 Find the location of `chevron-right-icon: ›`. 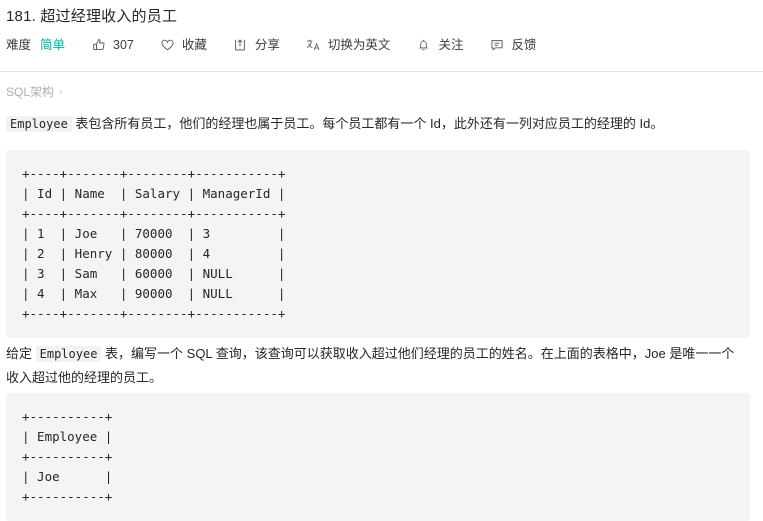

chevron-right-icon: › is located at coordinates (61, 91).